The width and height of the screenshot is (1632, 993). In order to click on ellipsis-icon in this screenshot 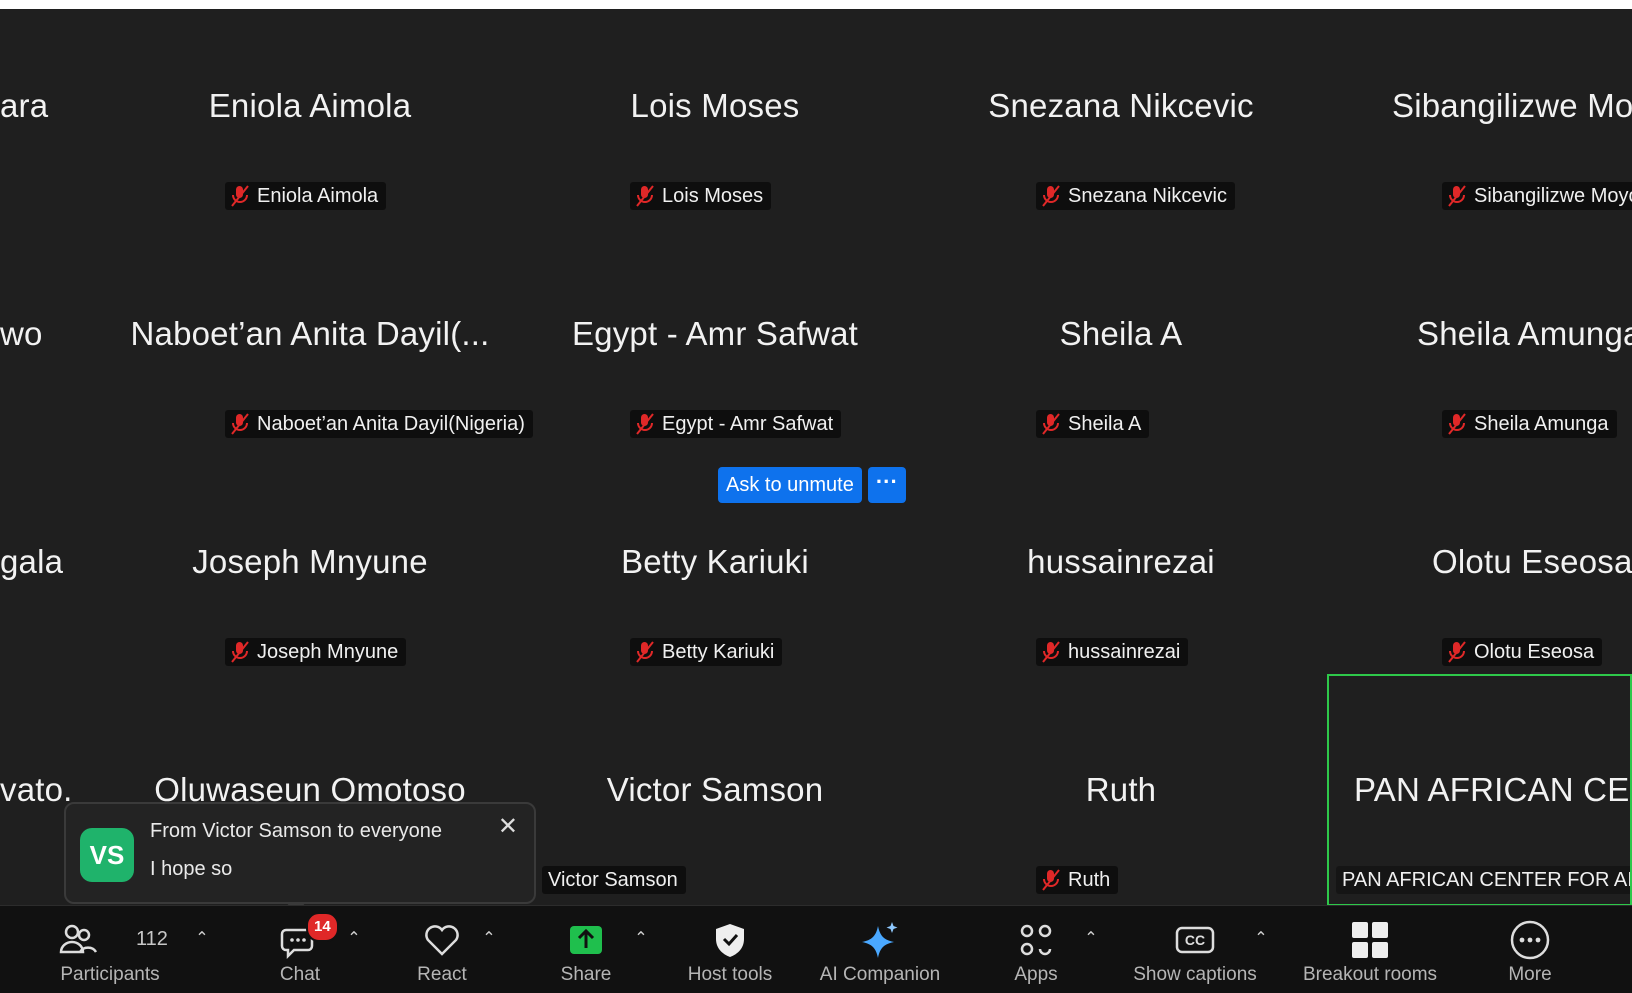, I will do `click(1530, 940)`.